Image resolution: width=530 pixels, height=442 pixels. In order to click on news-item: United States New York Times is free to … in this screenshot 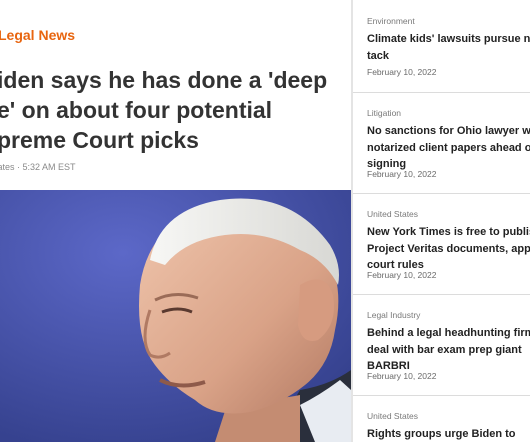, I will do `click(441, 244)`.